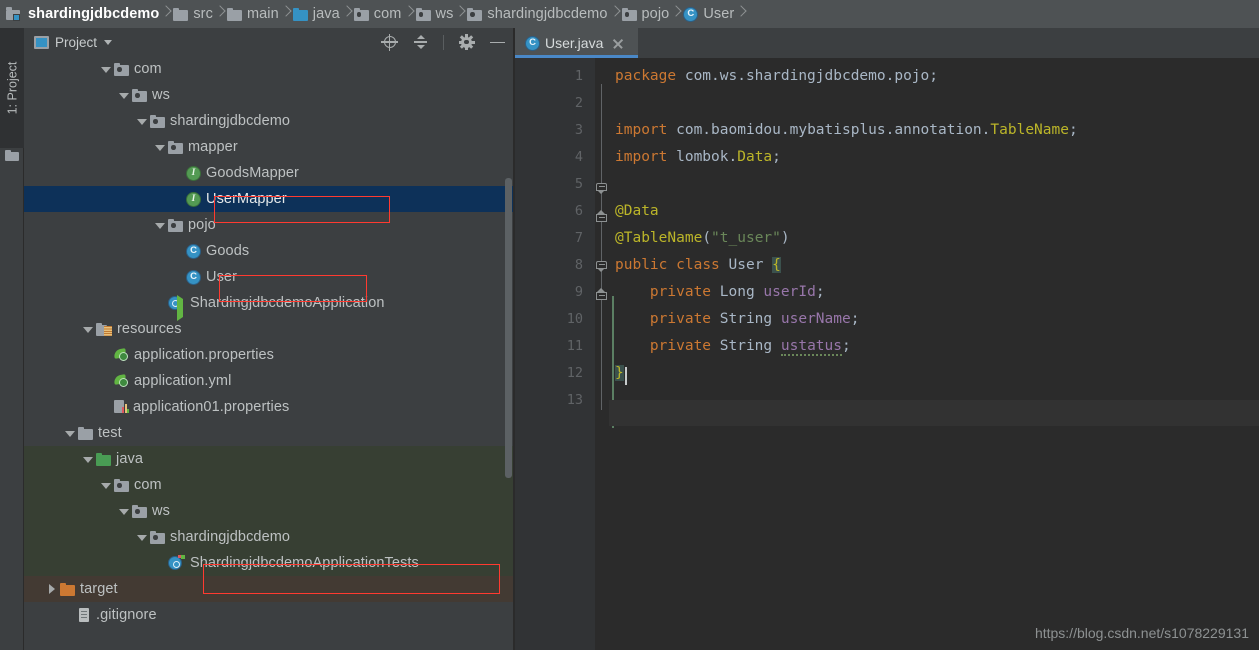 This screenshot has width=1259, height=650. I want to click on fold-rail, so click(602, 354).